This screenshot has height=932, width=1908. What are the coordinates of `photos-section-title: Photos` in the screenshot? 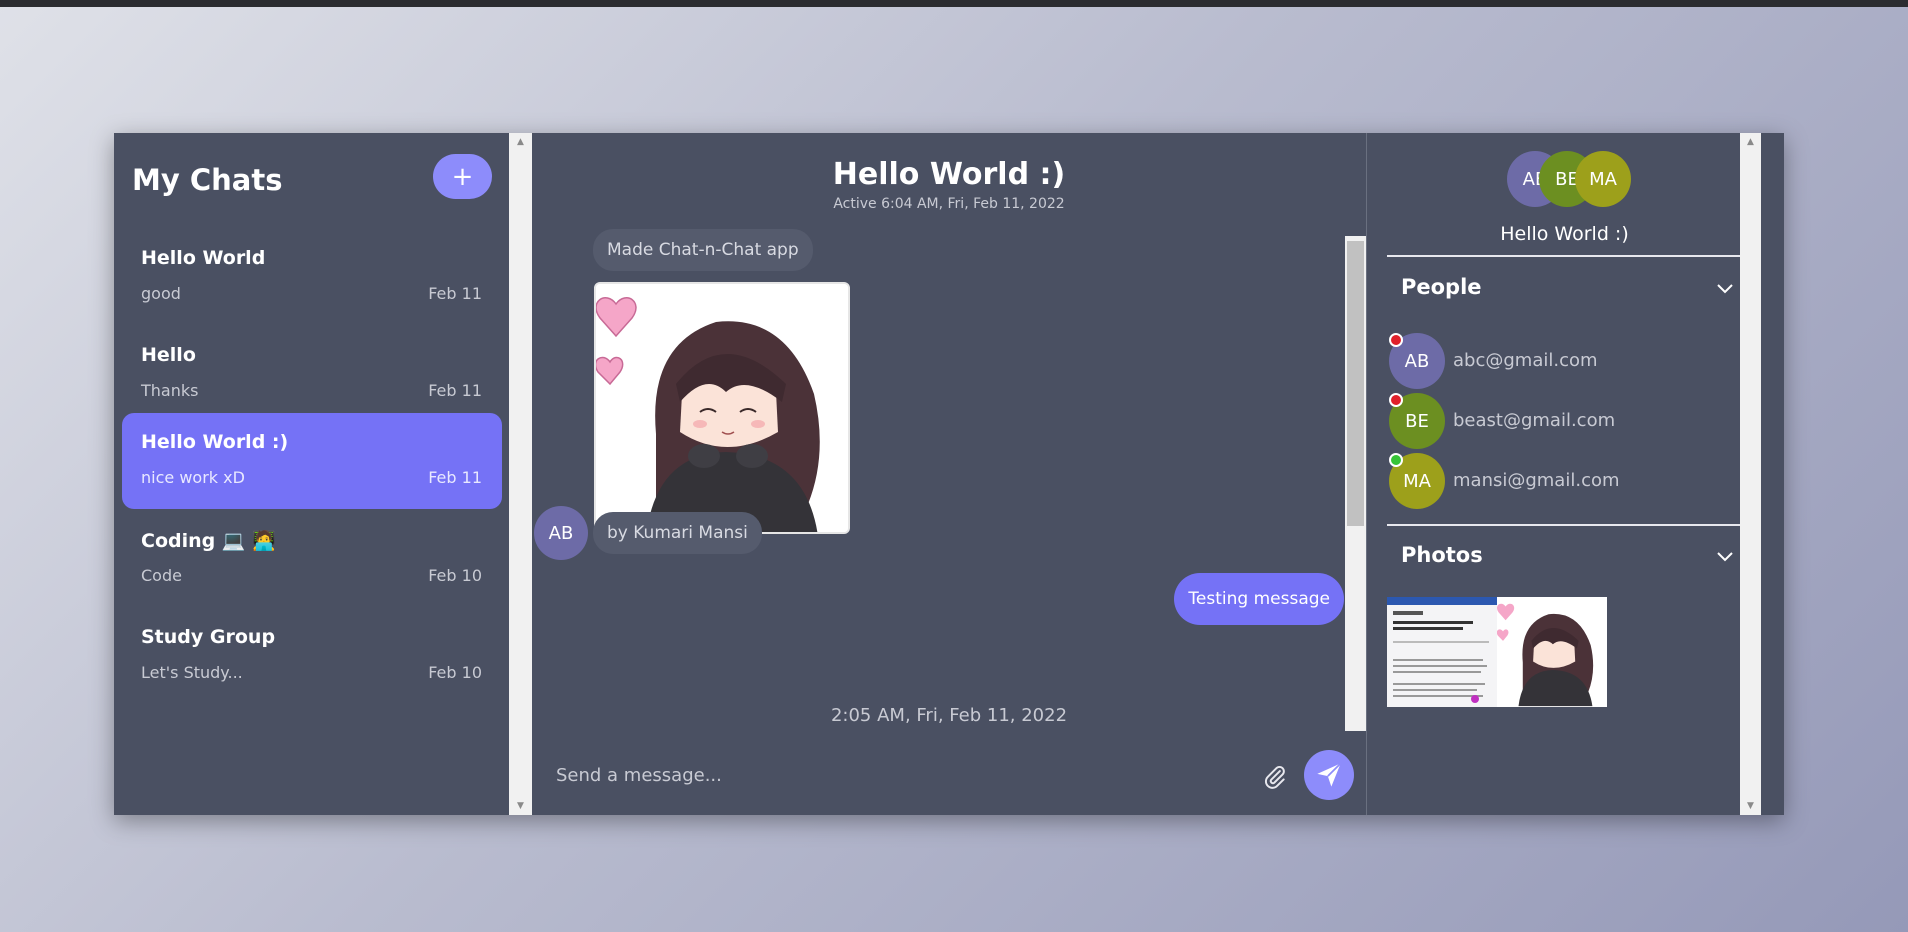 It's located at (1442, 555).